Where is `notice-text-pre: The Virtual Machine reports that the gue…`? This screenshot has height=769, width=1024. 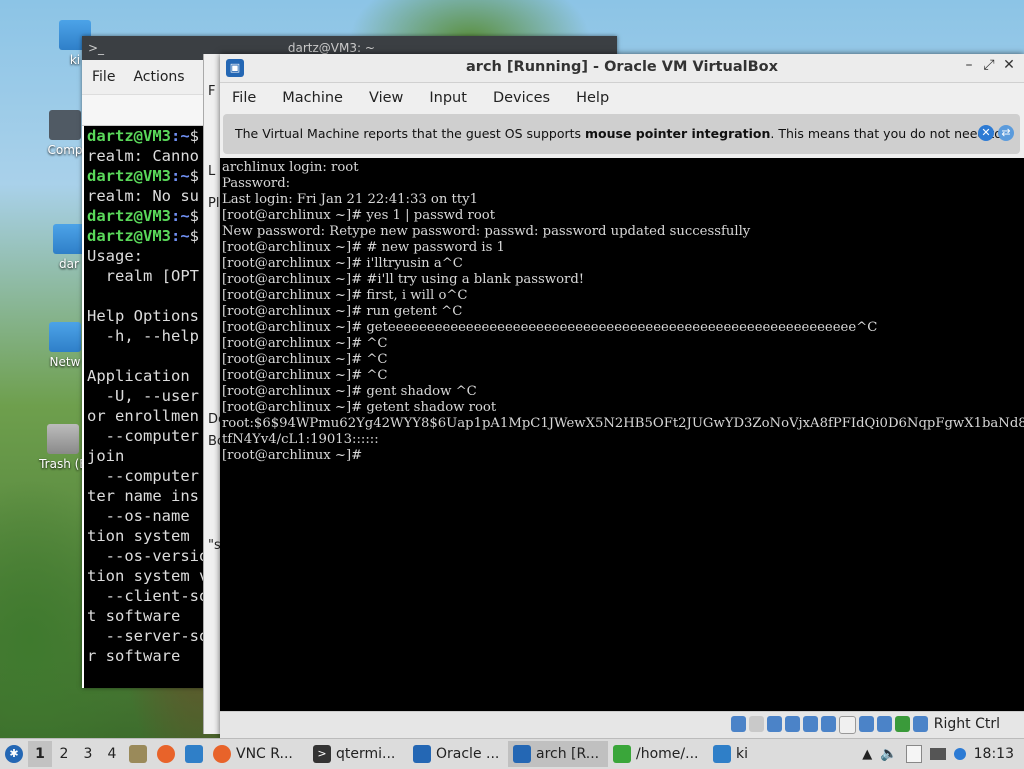
notice-text-pre: The Virtual Machine reports that the gue… is located at coordinates (410, 133).